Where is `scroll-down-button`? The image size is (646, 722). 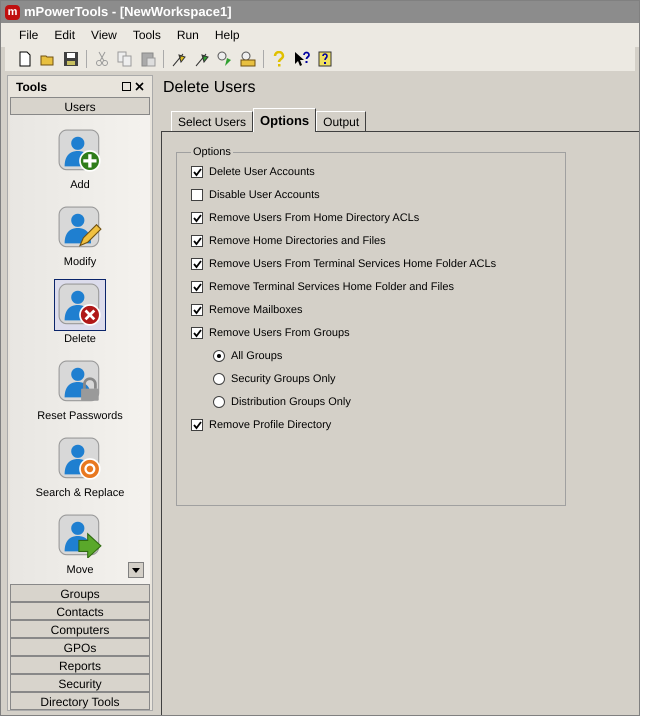 scroll-down-button is located at coordinates (136, 570).